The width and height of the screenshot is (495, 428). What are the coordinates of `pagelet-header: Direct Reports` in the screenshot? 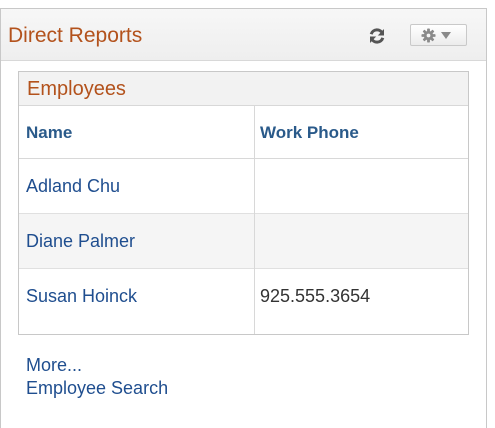 It's located at (243, 35).